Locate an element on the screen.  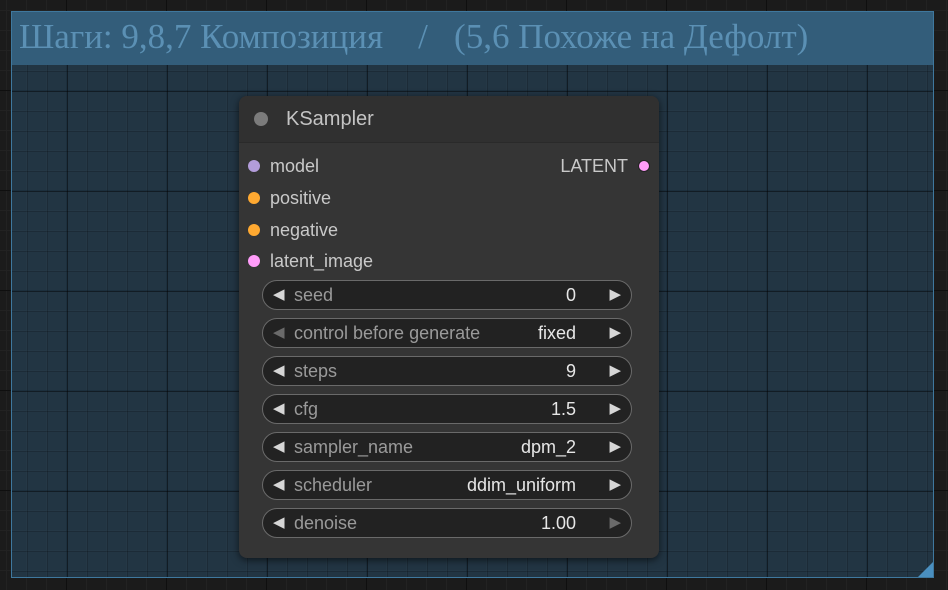
node-title: KSampler is located at coordinates (330, 119).